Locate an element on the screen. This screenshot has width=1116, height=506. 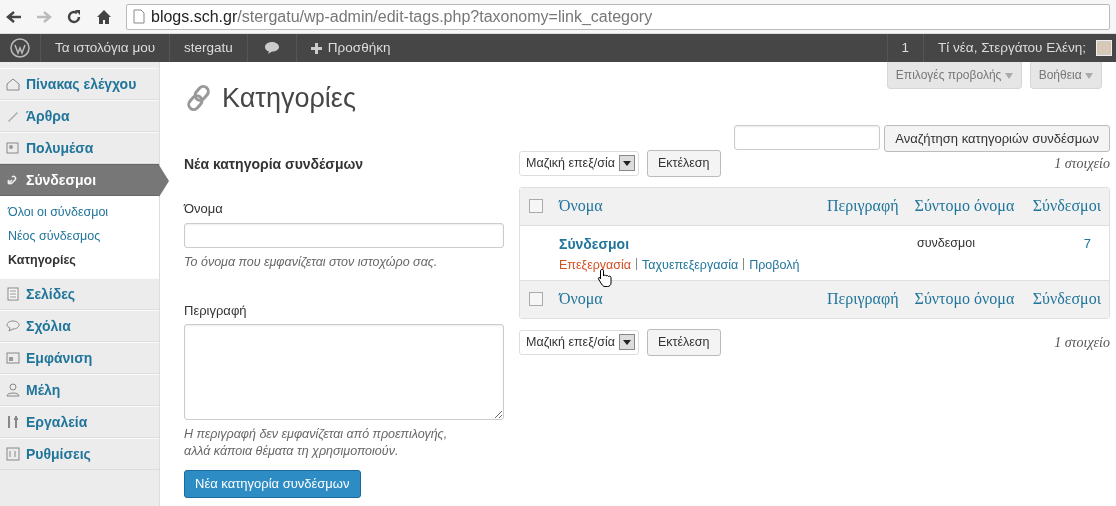
link-count: 7 is located at coordinates (1072, 243).